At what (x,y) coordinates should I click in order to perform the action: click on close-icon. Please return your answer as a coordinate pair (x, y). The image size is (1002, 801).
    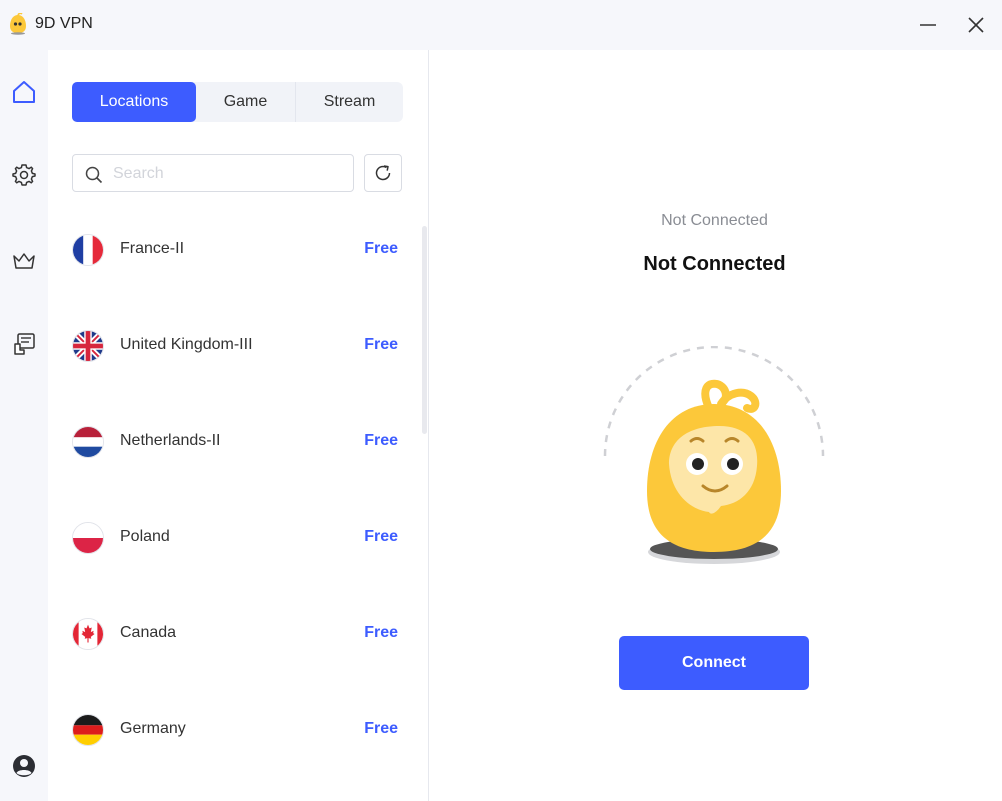
    Looking at the image, I should click on (976, 25).